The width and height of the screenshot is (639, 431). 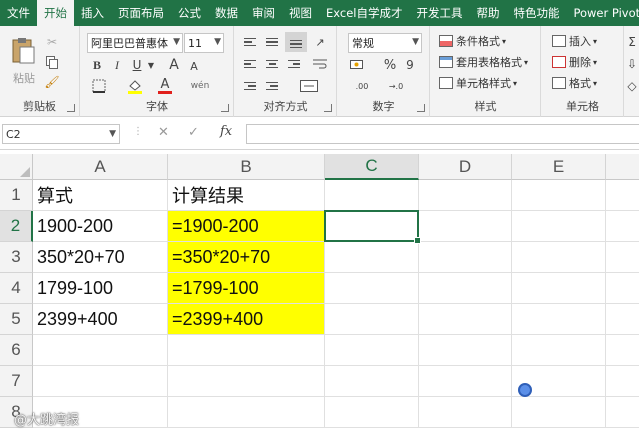 What do you see at coordinates (372, 288) in the screenshot?
I see `cell-c4` at bounding box center [372, 288].